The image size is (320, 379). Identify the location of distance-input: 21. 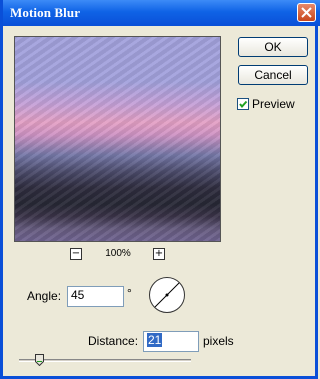
(171, 341).